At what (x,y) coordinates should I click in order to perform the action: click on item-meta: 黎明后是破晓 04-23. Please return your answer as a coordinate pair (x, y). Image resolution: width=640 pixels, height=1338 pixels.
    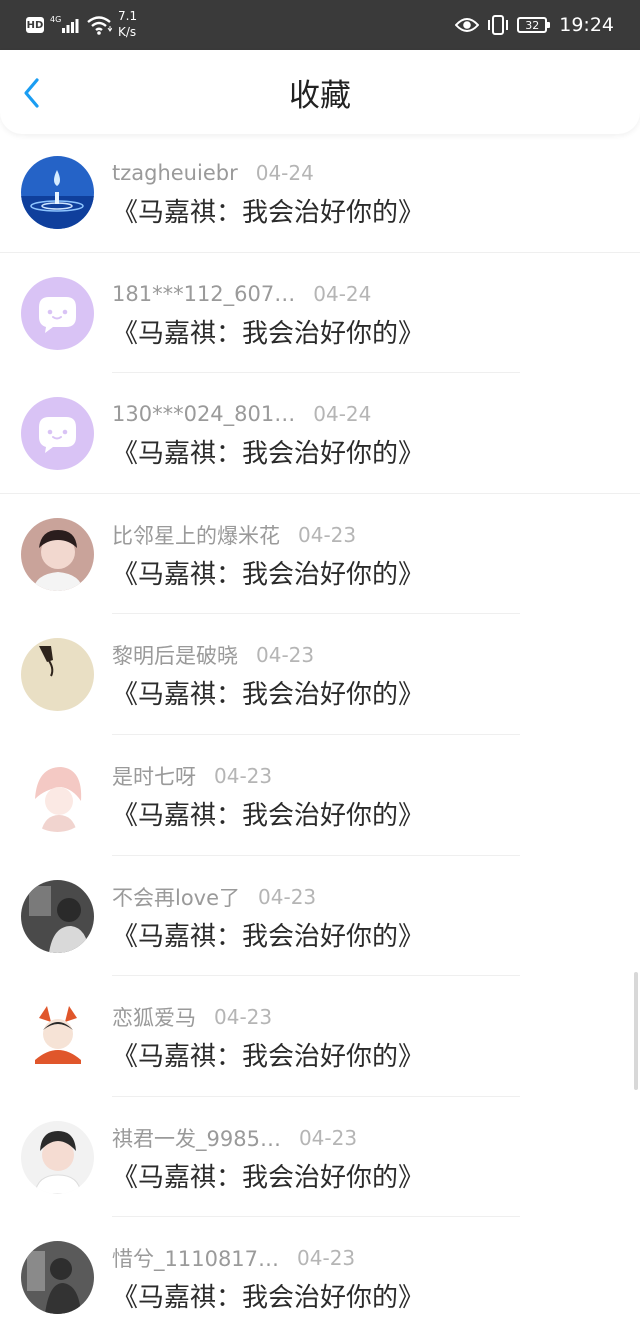
    Looking at the image, I should click on (213, 655).